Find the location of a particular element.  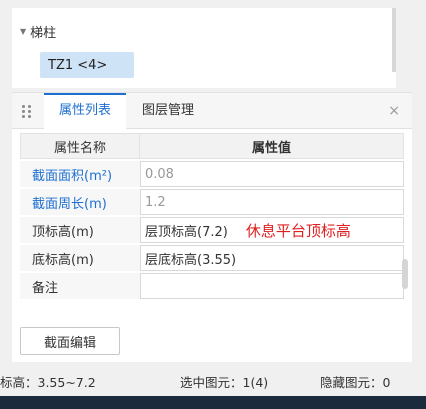

property-value: 层底标高(3.55) is located at coordinates (272, 258).